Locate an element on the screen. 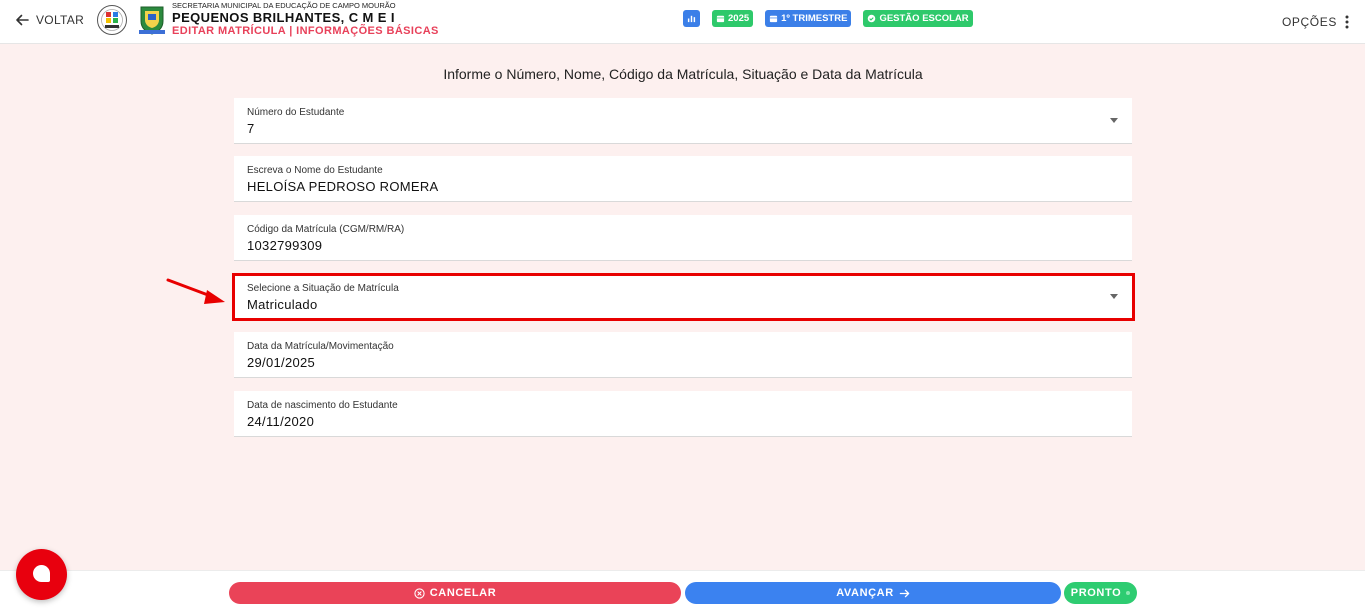  cancel-label: CANCELAR is located at coordinates (463, 593).